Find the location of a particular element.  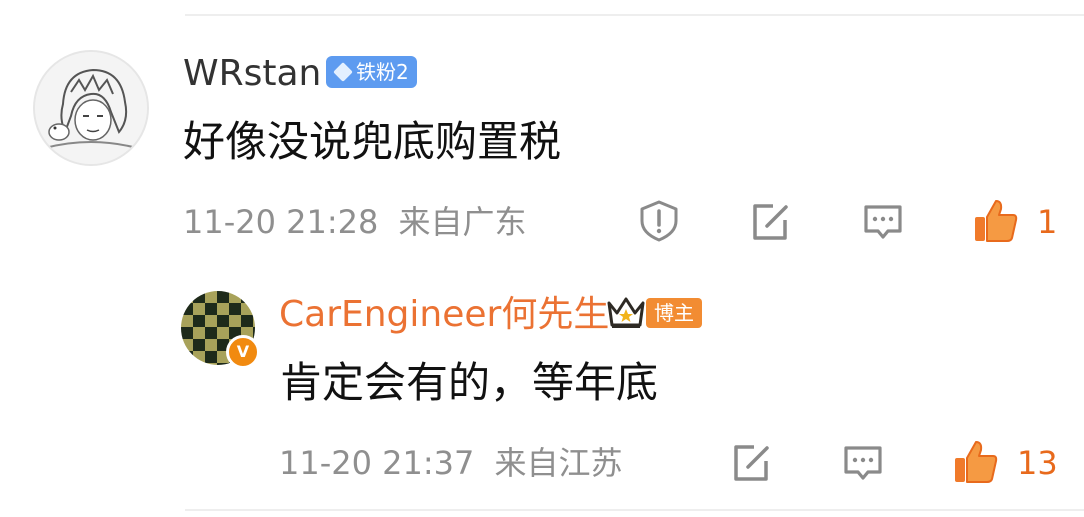

fan-badge-label: 铁粉2 is located at coordinates (382, 72).